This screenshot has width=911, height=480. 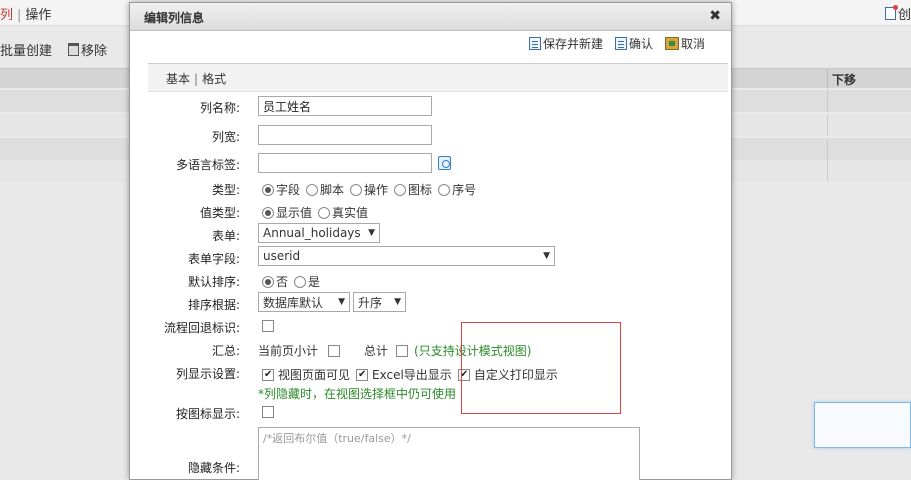 I want to click on remove-button: 移除, so click(x=87, y=49).